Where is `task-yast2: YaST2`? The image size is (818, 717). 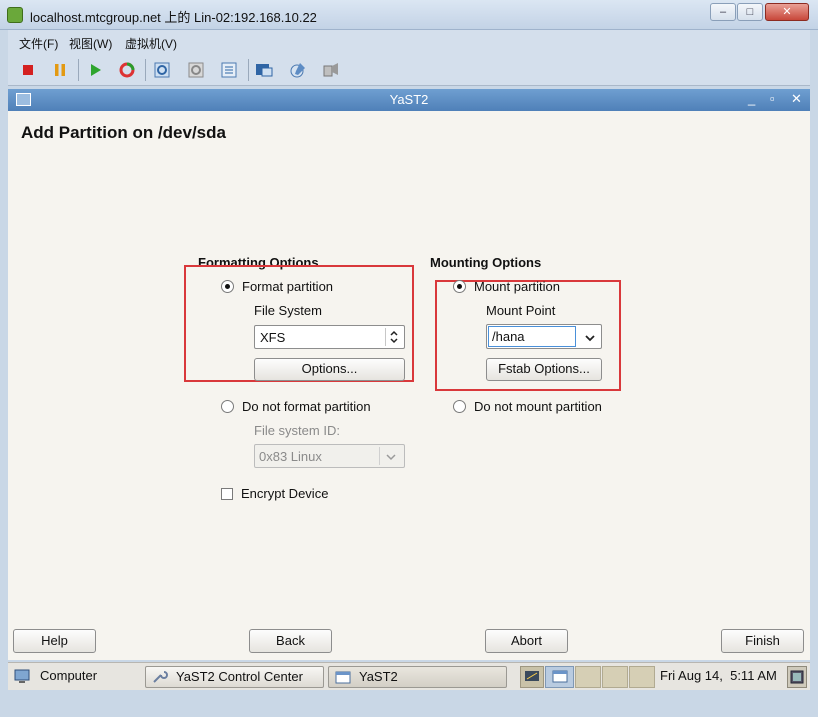 task-yast2: YaST2 is located at coordinates (417, 677).